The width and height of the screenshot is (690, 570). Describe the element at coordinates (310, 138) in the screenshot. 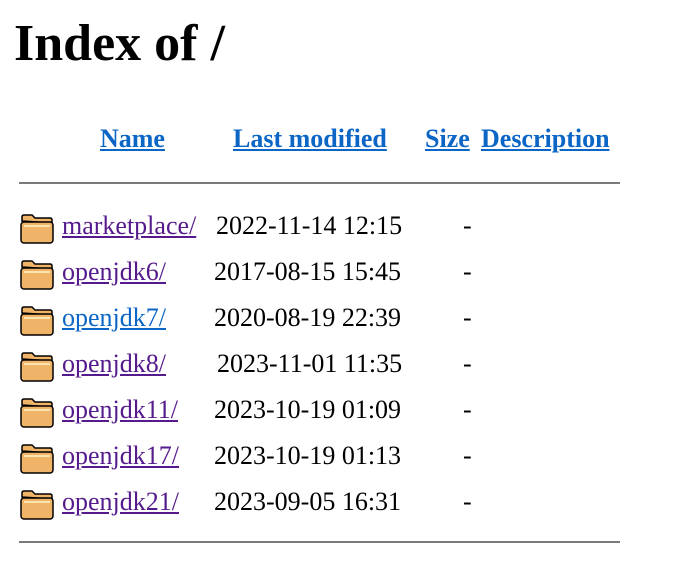

I see `sort-by-last-modified-link: Last modified` at that location.